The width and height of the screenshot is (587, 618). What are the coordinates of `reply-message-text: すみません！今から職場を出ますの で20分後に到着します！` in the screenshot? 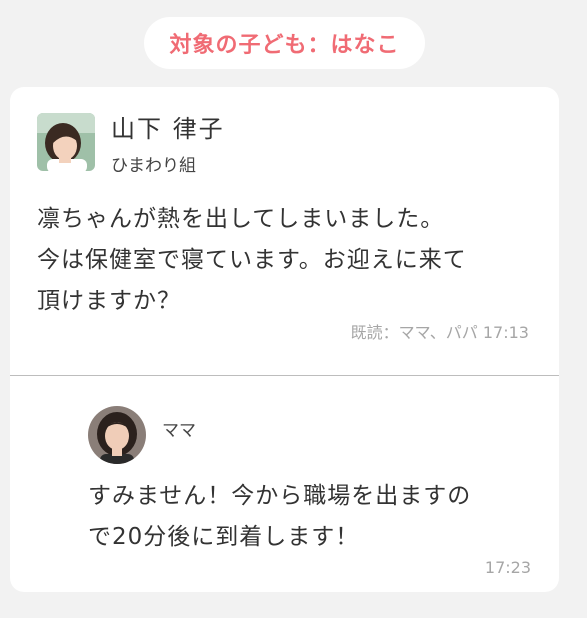 It's located at (280, 516).